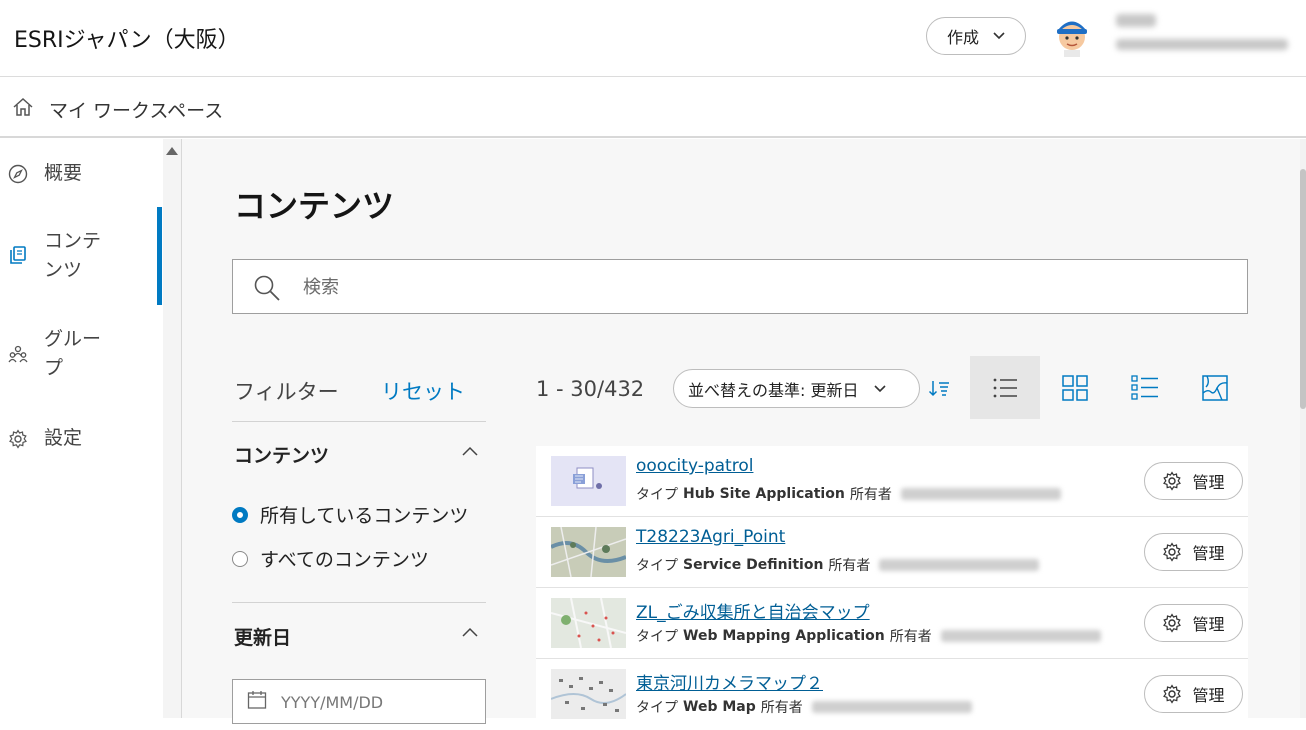 This screenshot has height=730, width=1306. I want to click on hub-site-icon, so click(587, 478).